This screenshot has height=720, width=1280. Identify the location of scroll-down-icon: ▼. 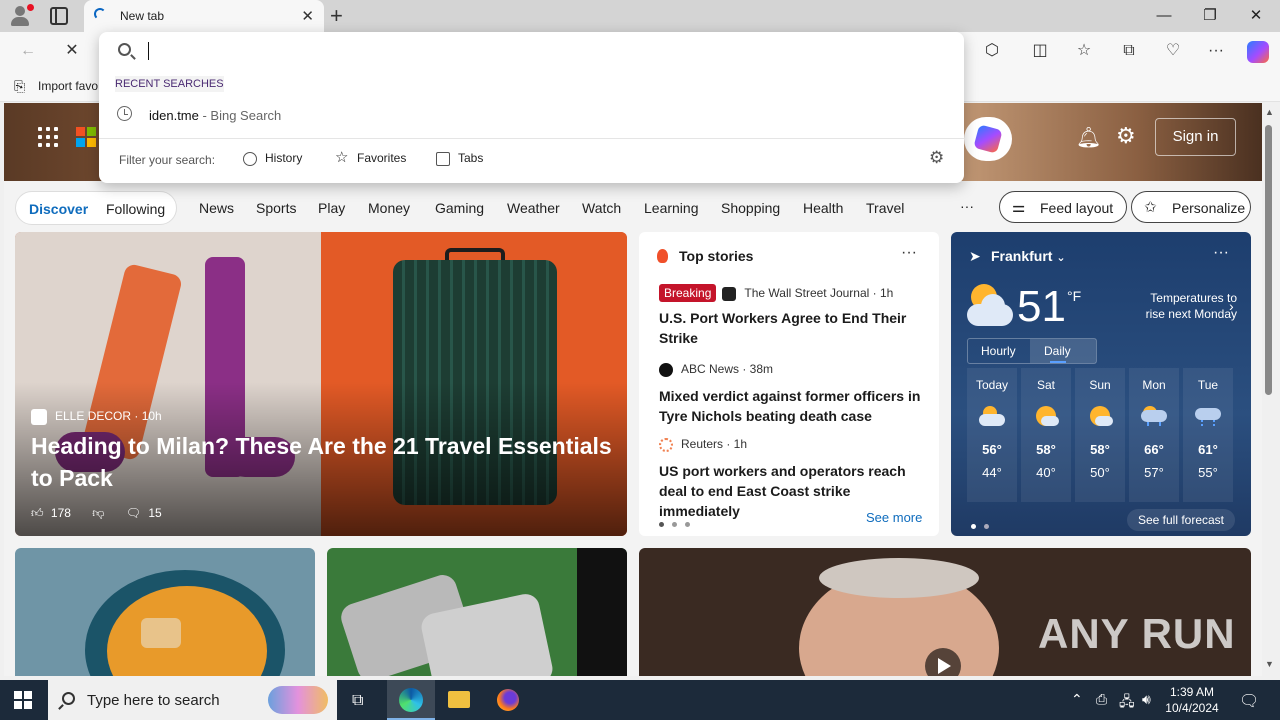
(1269, 664).